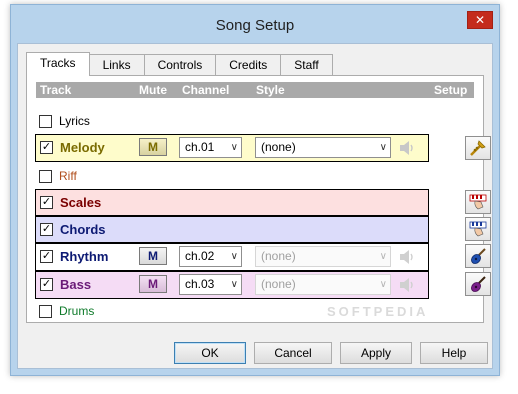  Describe the element at coordinates (46, 284) in the screenshot. I see `bass-checkbox: ✓` at that location.